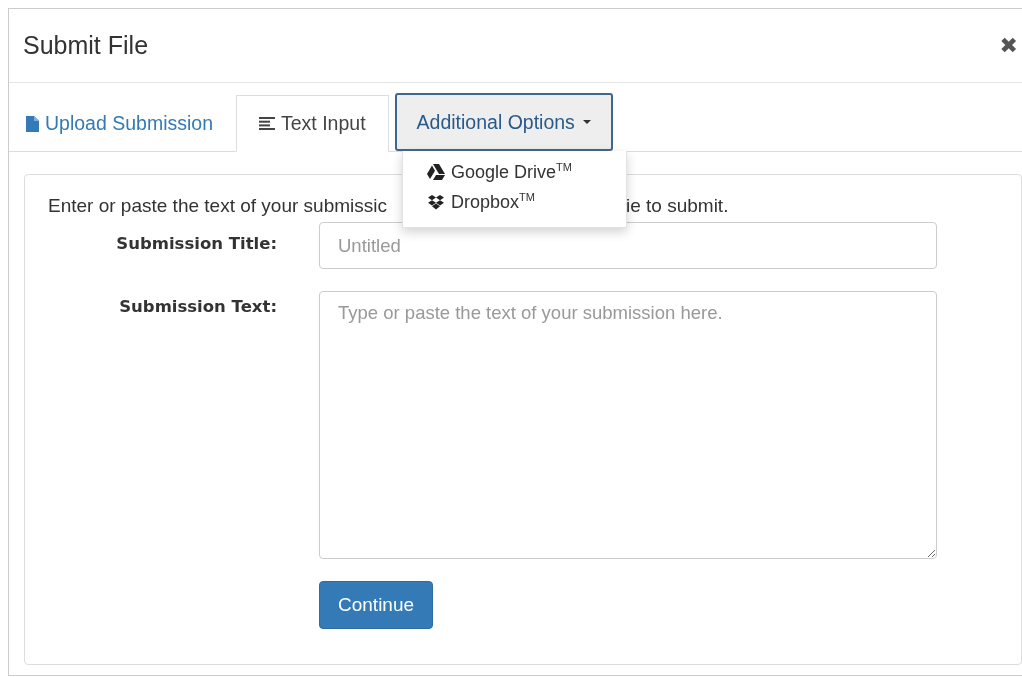 This screenshot has height=677, width=1022. Describe the element at coordinates (32, 123) in the screenshot. I see `file-icon` at that location.